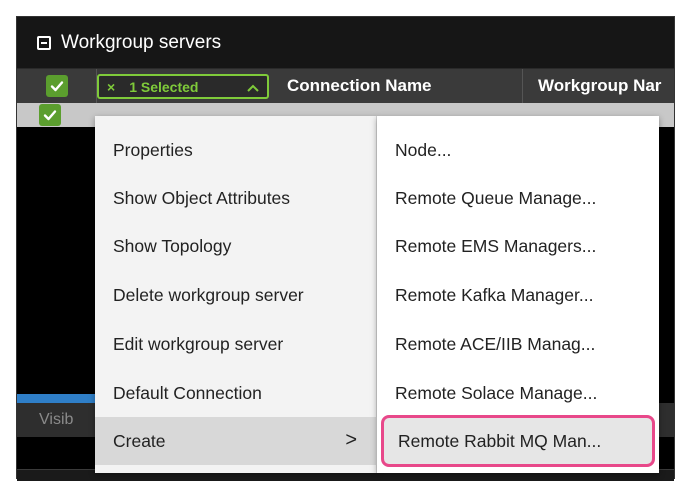 This screenshot has height=481, width=675. What do you see at coordinates (172, 245) in the screenshot?
I see `menu-item-label: Show Topology` at bounding box center [172, 245].